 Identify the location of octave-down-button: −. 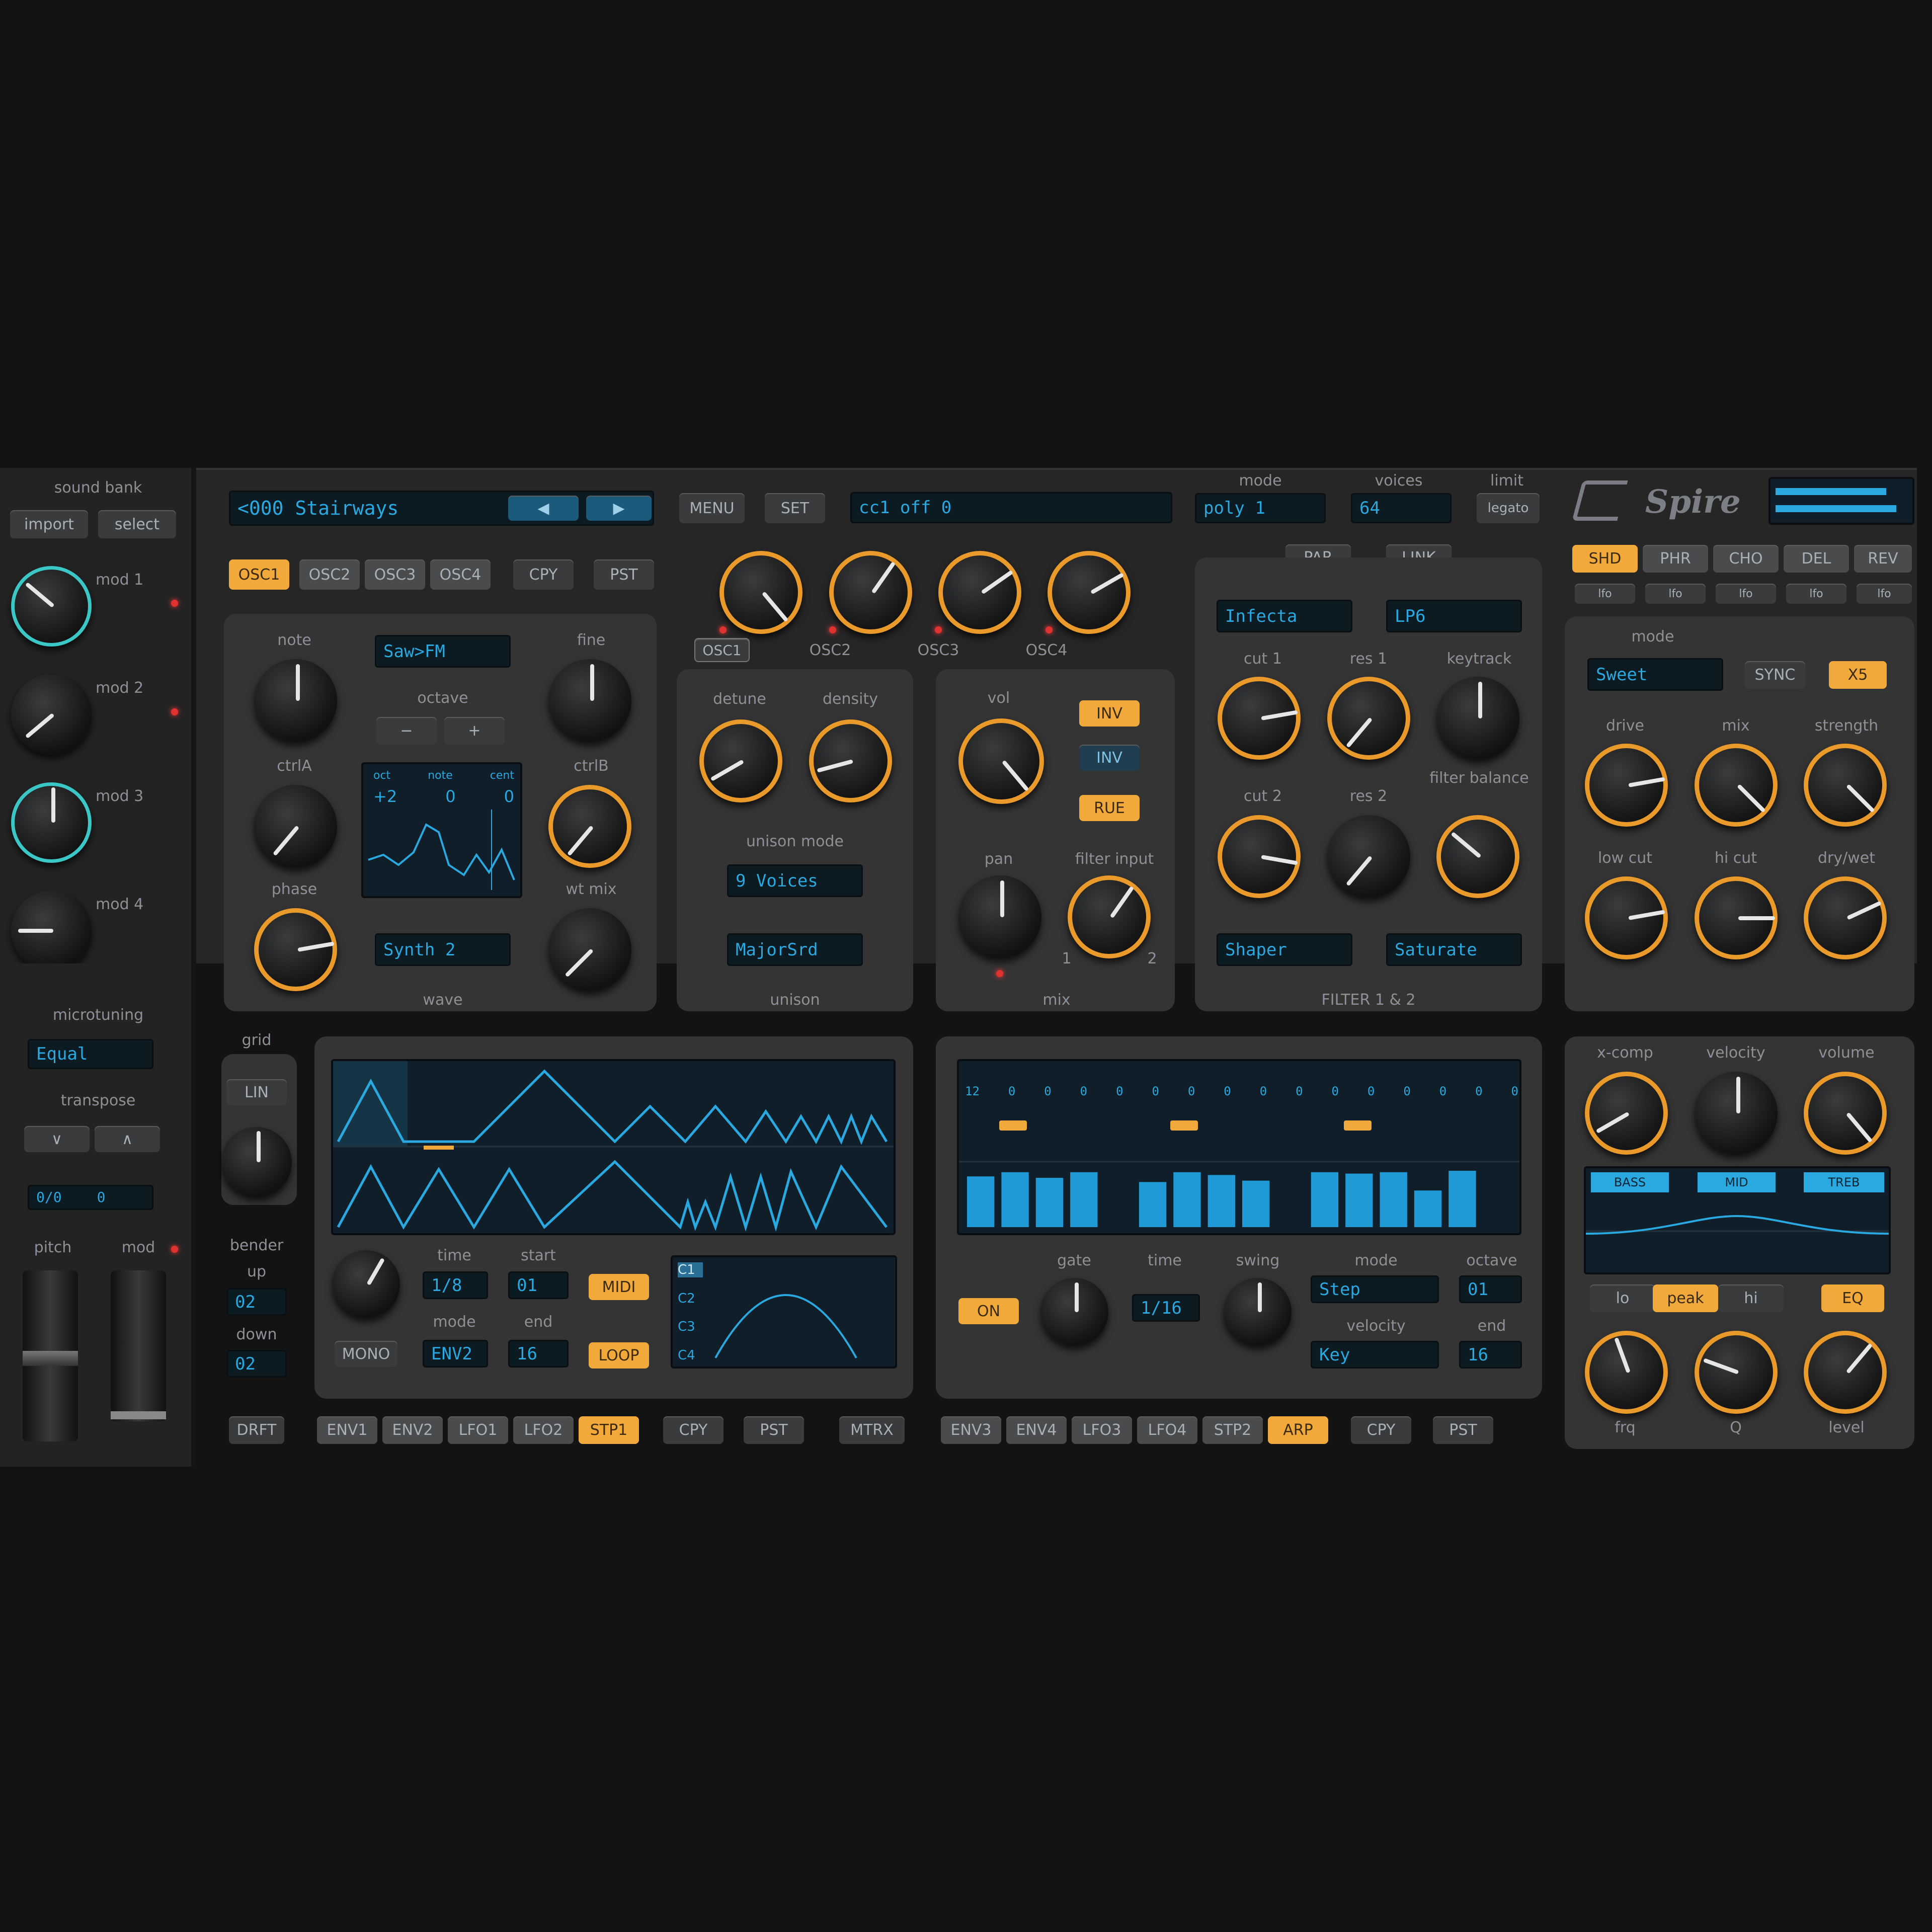
(407, 731).